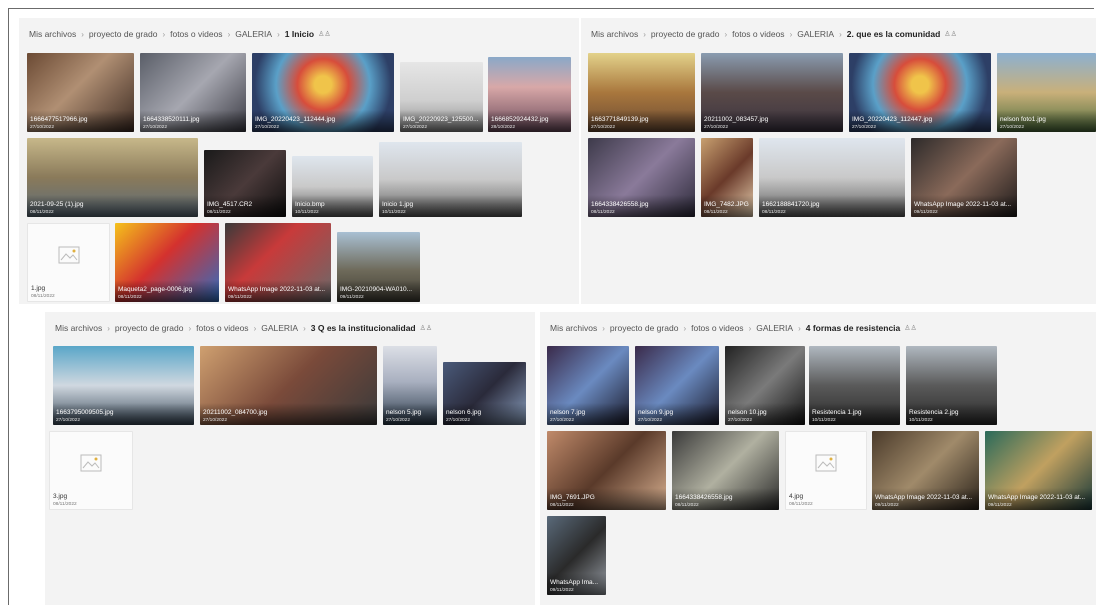  I want to click on photo-tile: Inicio 1.jpg 10/11/2022, so click(450, 179).